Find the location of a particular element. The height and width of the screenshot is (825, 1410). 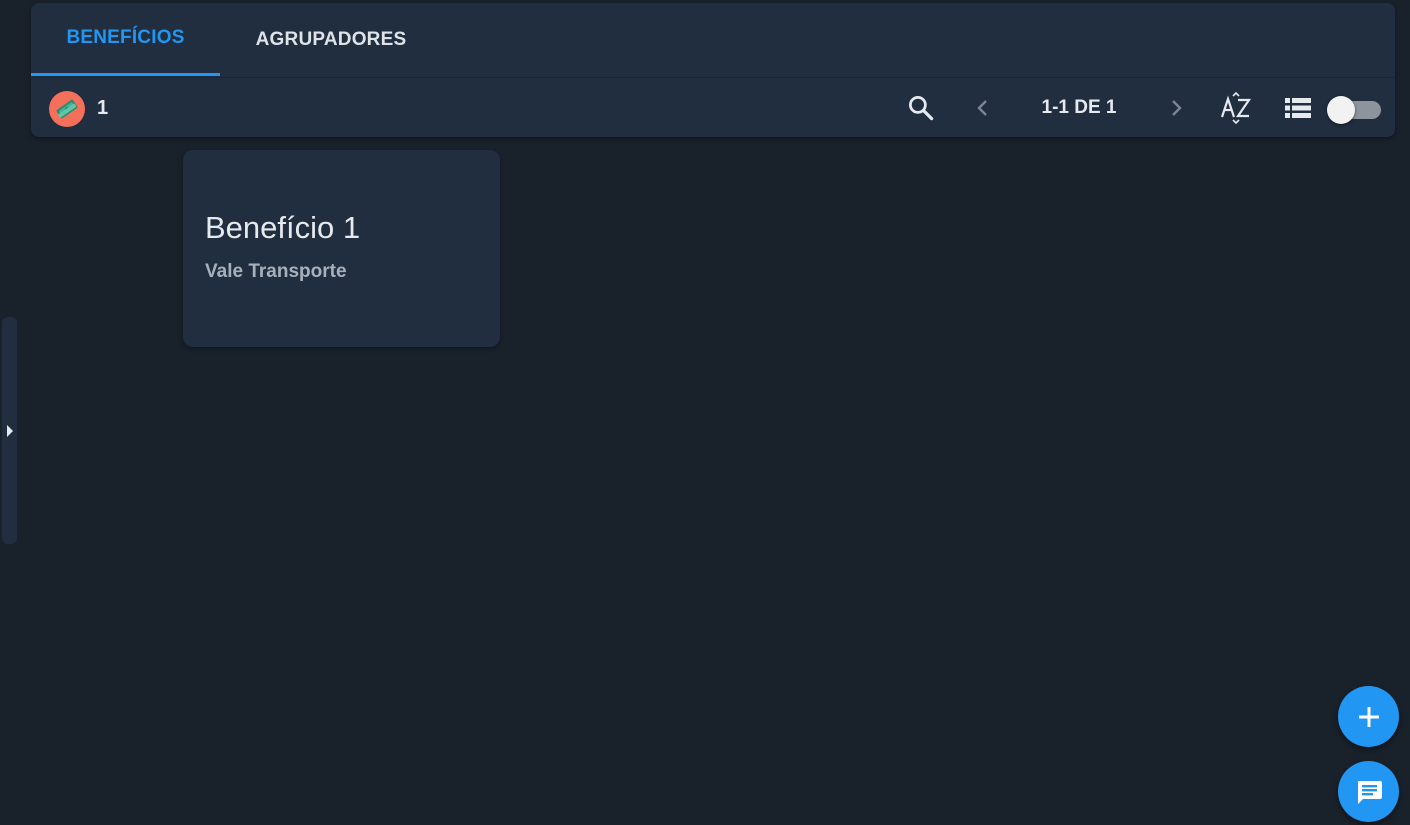

chat-icon is located at coordinates (1369, 792).